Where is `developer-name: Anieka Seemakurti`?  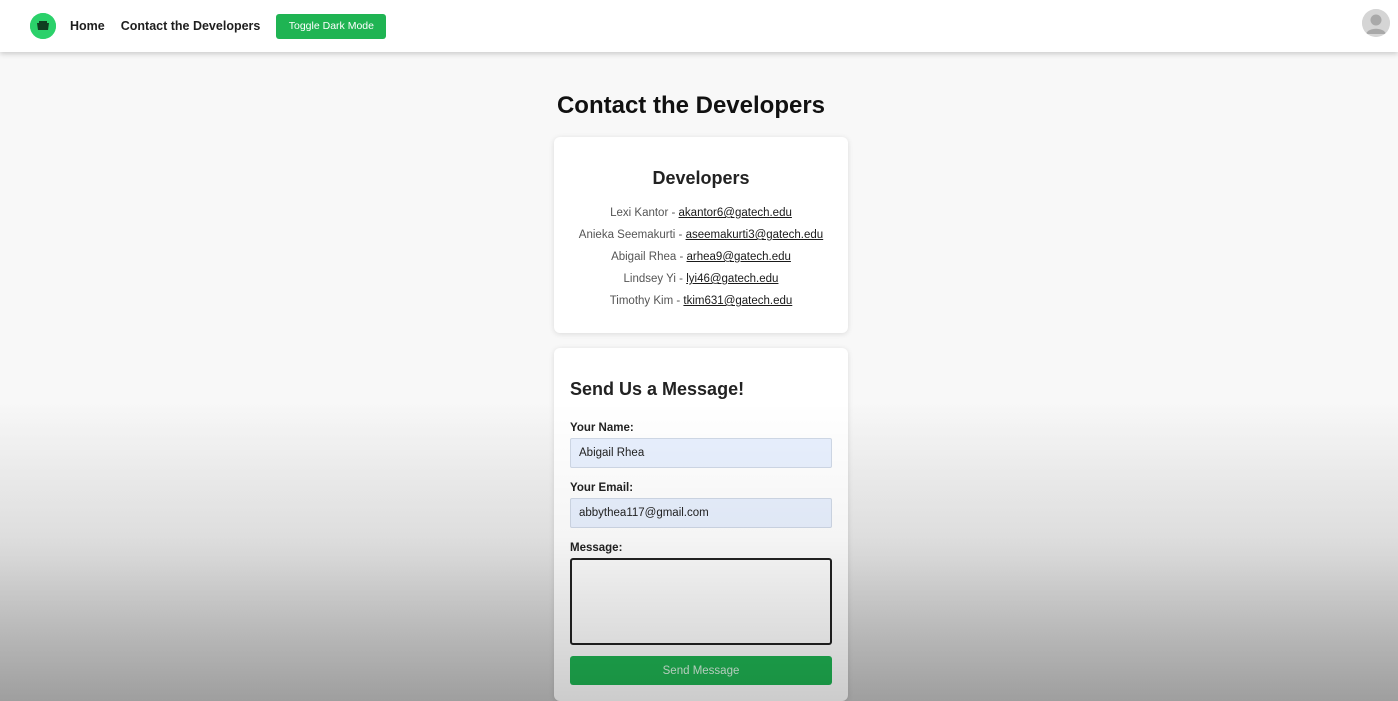
developer-name: Anieka Seemakurti is located at coordinates (627, 235).